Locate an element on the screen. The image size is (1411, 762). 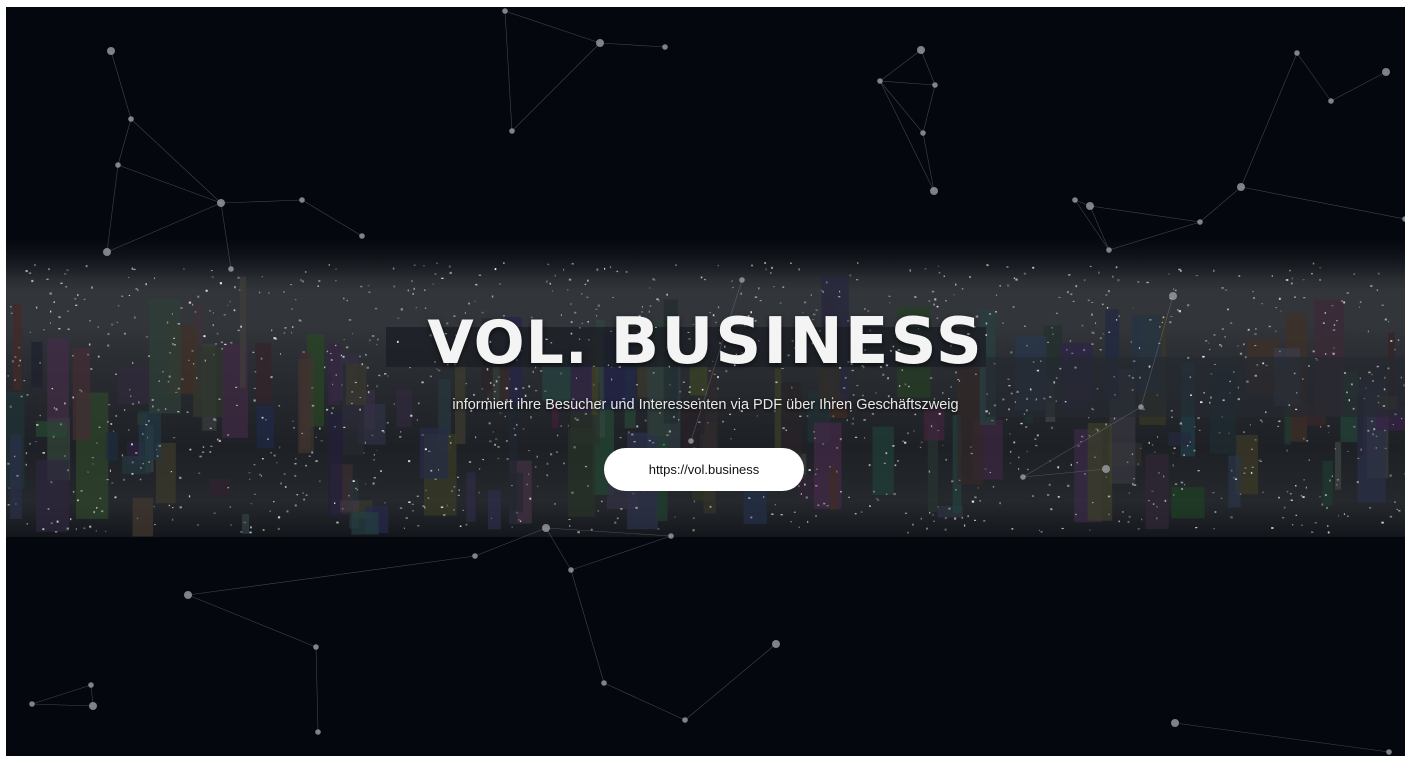
title-part-vol: VOL. is located at coordinates (508, 343).